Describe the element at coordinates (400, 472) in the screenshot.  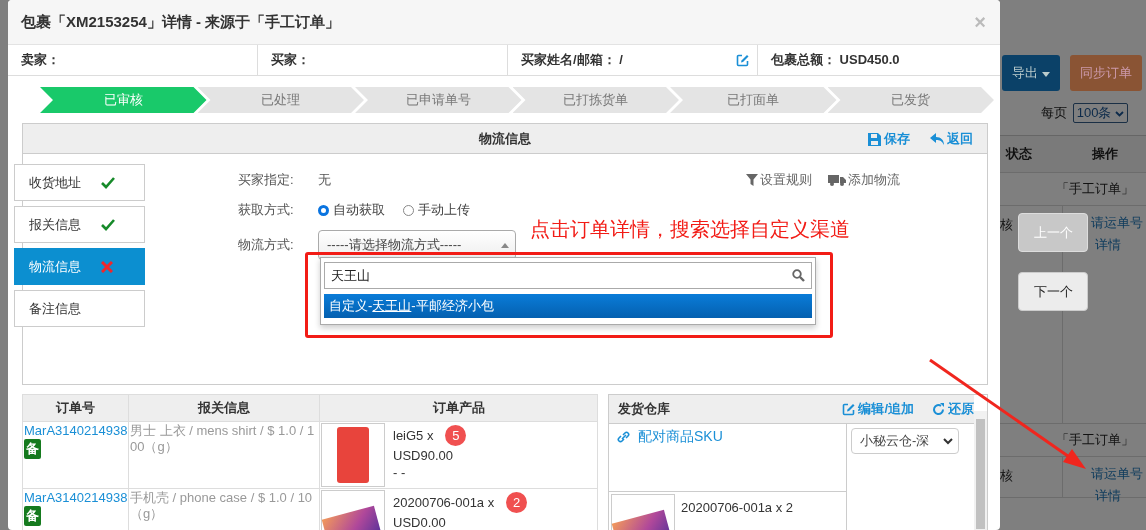
I see `product-note: - -` at that location.